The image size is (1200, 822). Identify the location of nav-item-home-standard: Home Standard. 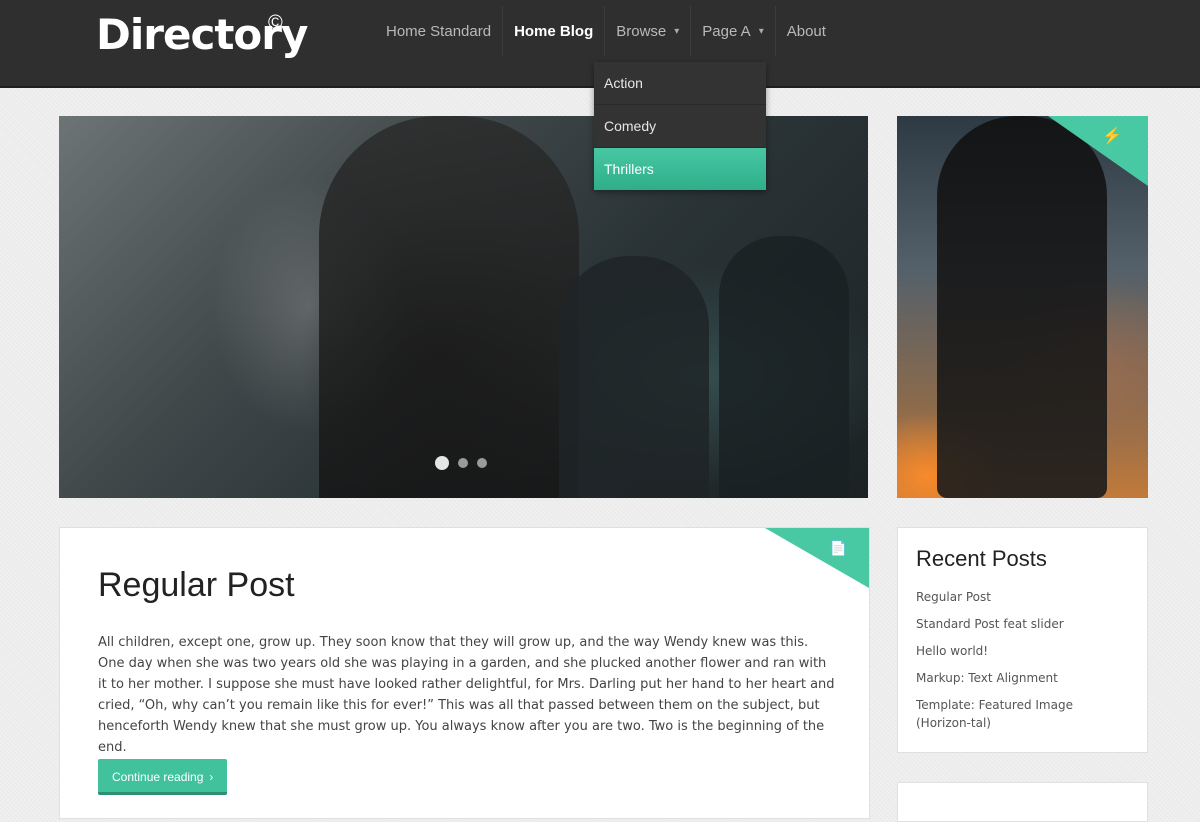
(438, 31).